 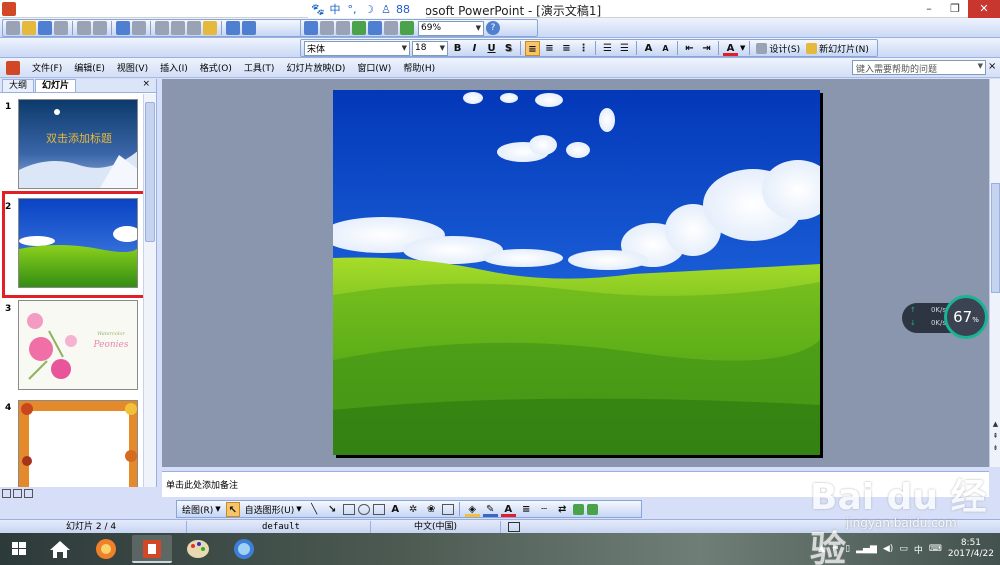 What do you see at coordinates (210, 28) in the screenshot?
I see `format-painter-icon` at bounding box center [210, 28].